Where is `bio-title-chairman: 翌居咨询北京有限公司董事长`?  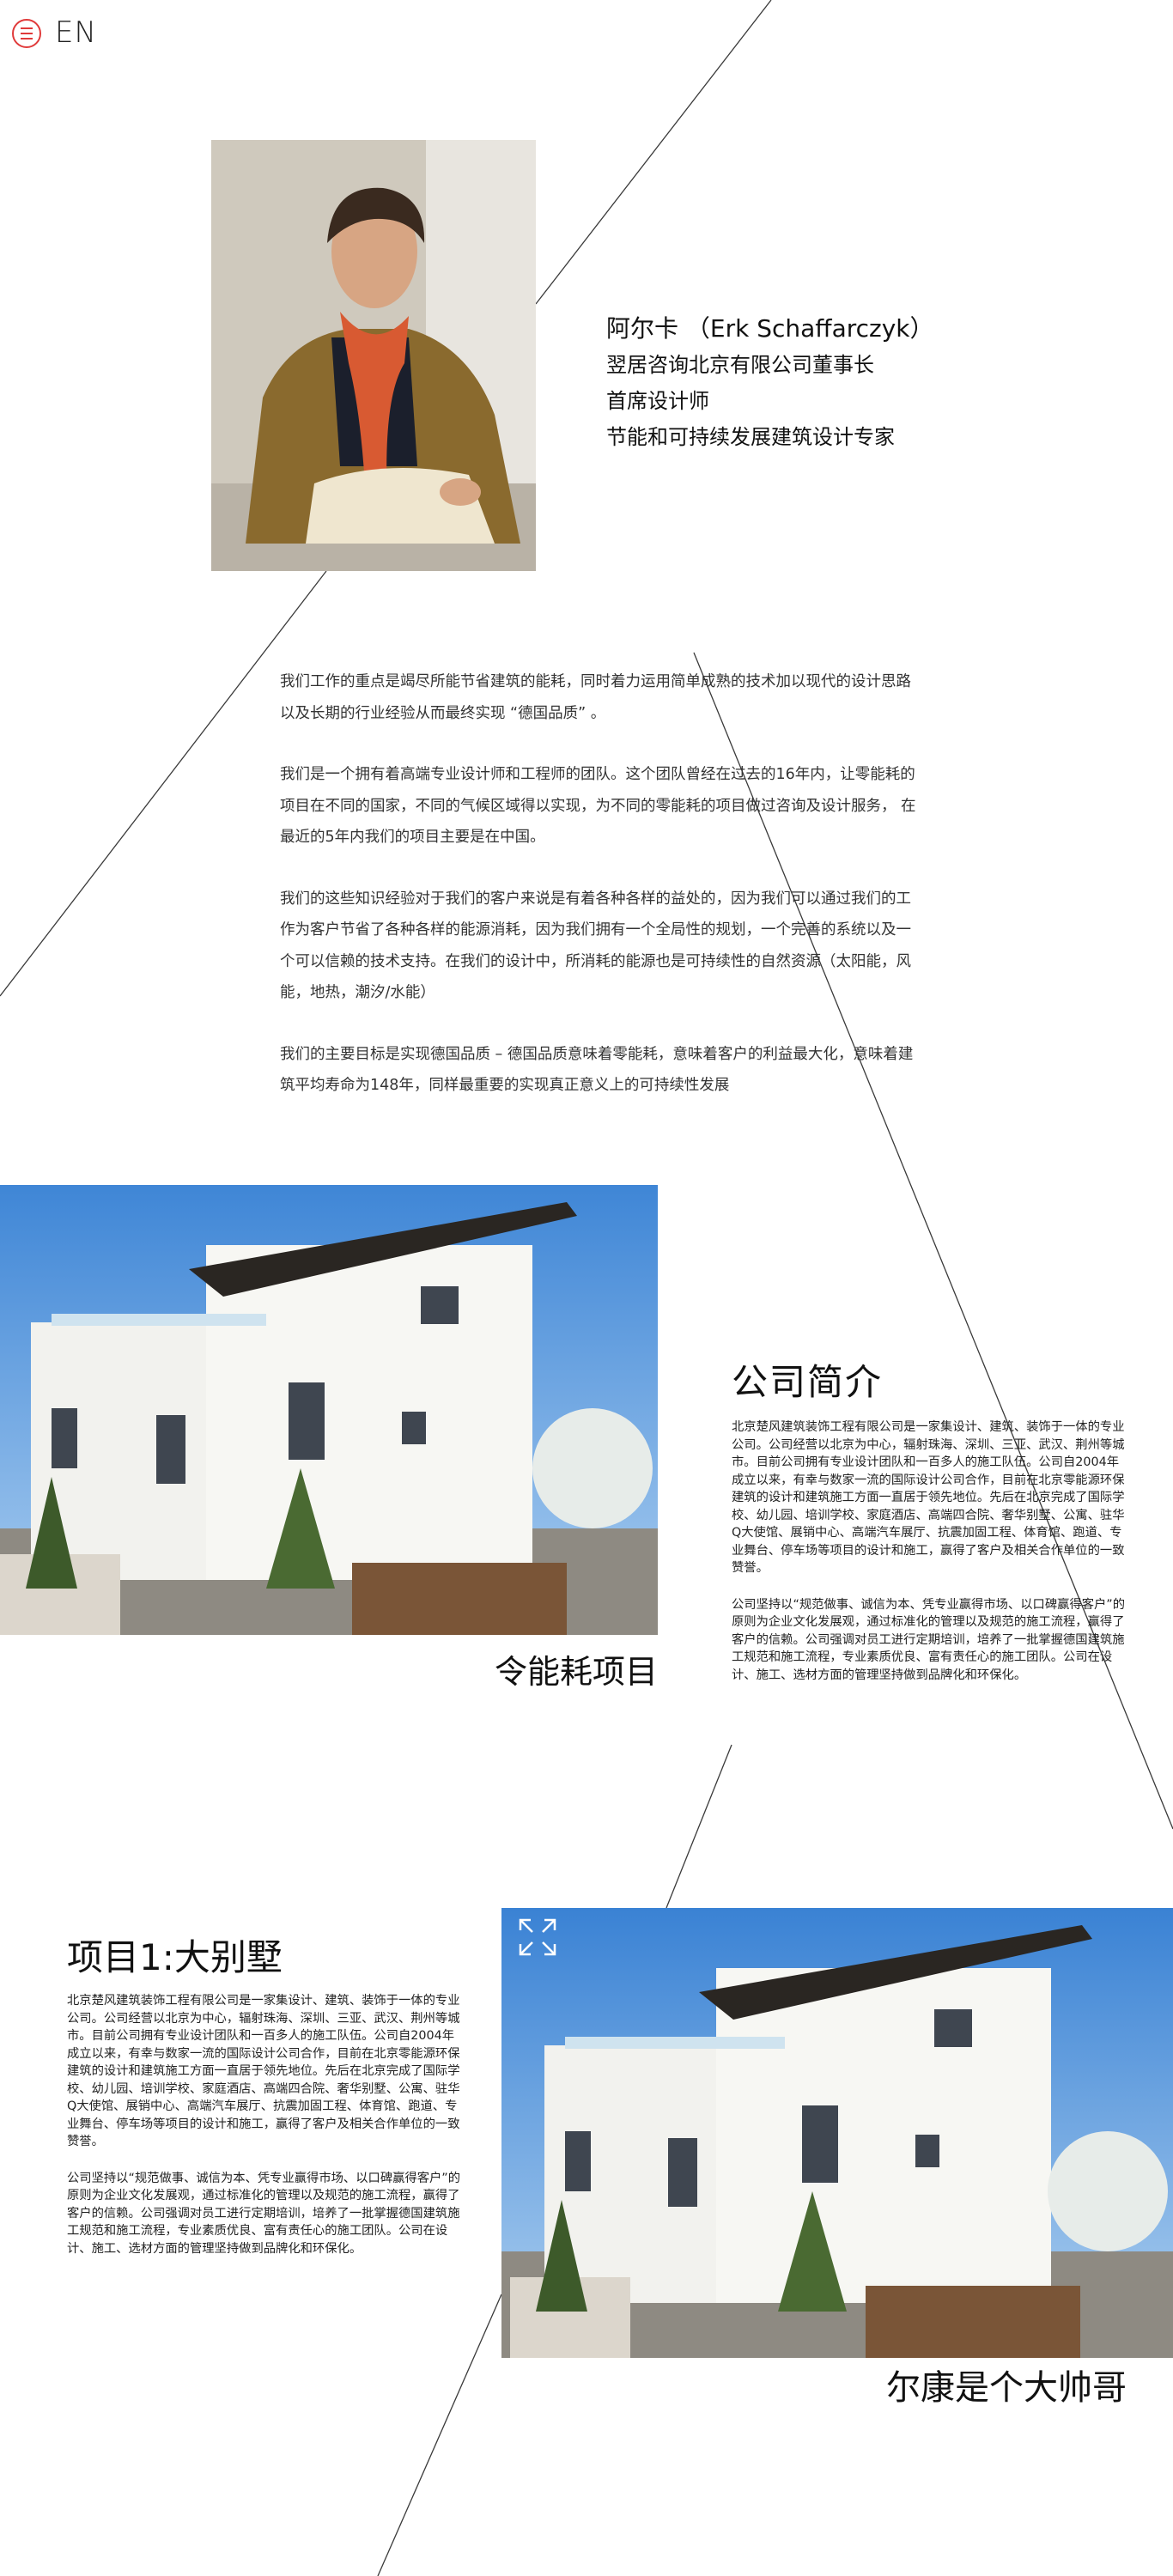
bio-title-chairman: 翌居咨询北京有限公司董事长 is located at coordinates (740, 365).